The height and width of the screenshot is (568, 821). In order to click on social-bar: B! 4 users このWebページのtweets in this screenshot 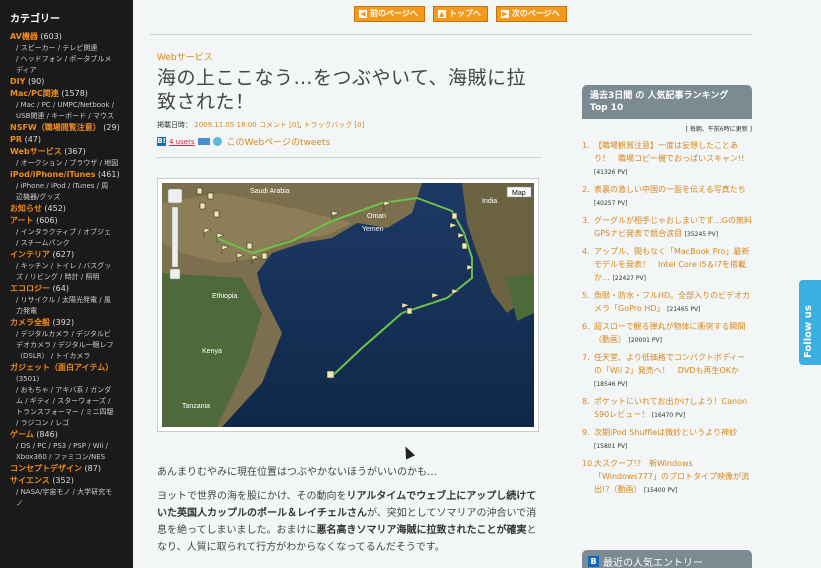, I will do `click(349, 141)`.